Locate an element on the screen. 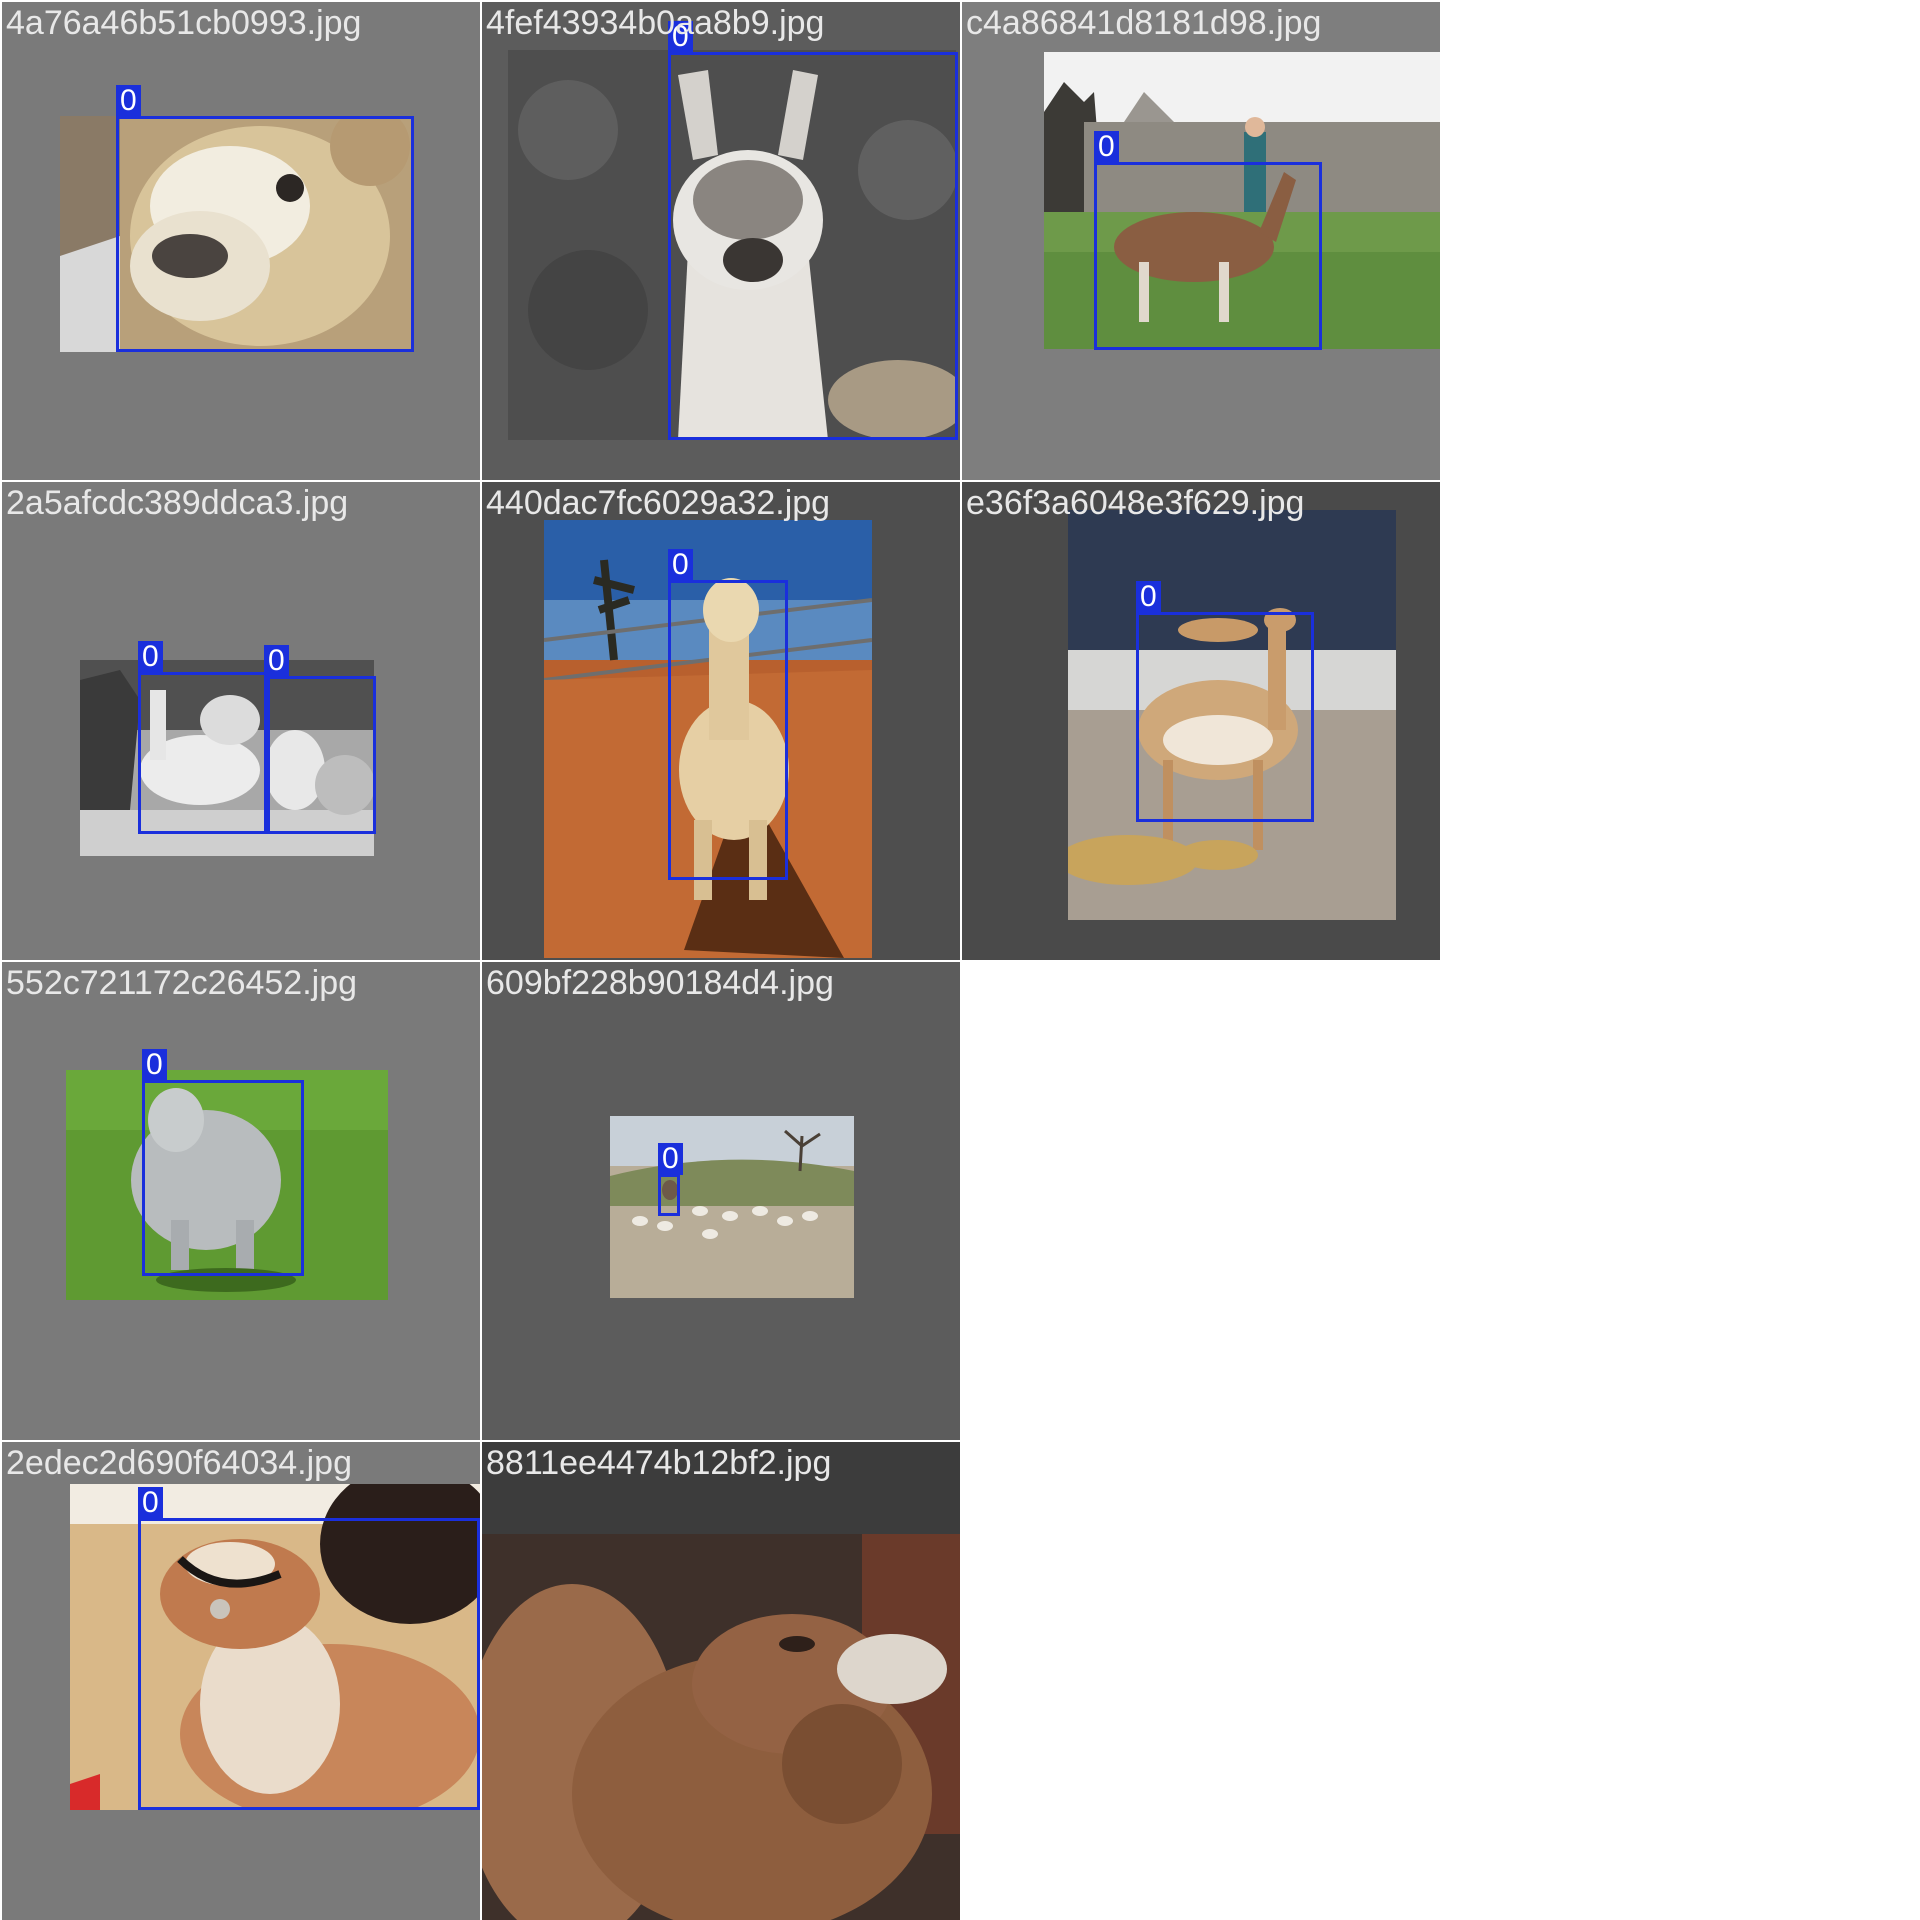 This screenshot has height=1920, width=1920. image-tile: 0 609bf228b90184d4.jpg is located at coordinates (721, 1201).